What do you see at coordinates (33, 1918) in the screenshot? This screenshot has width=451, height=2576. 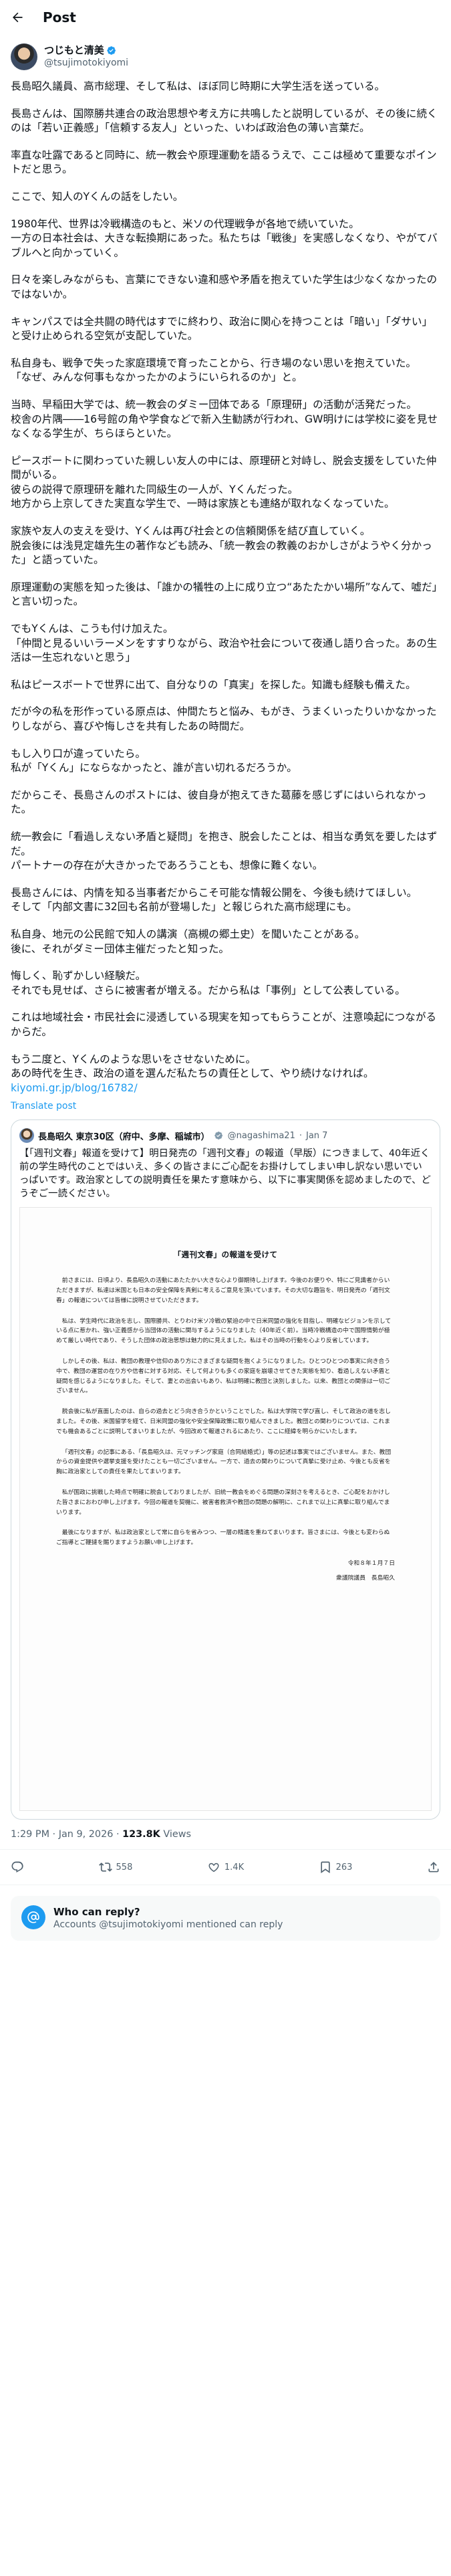 I see `at-mention-icon` at bounding box center [33, 1918].